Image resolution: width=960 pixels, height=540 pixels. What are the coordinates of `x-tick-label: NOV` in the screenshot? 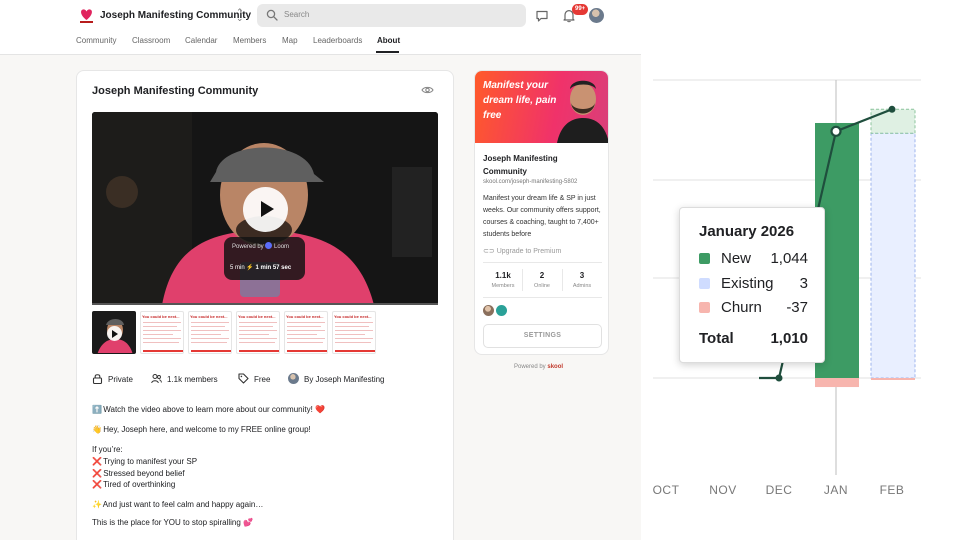 It's located at (723, 490).